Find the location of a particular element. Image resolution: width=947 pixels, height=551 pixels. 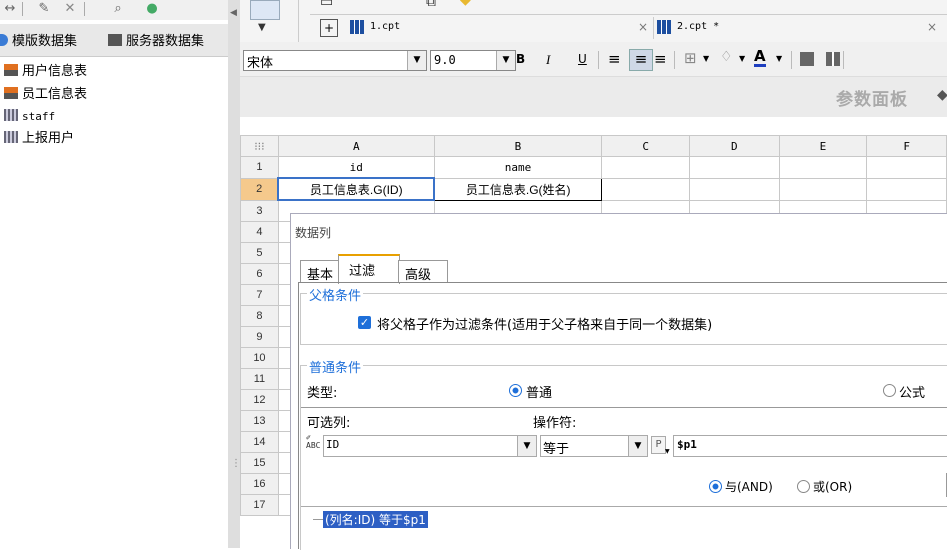

select-all-corner: ⁝⁝⁝ is located at coordinates (259, 146).